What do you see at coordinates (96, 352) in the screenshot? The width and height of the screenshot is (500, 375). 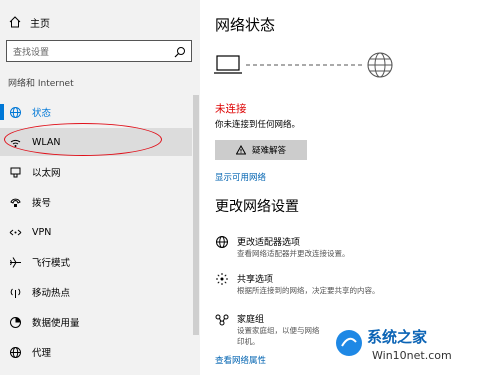 I see `sidebar-item-proxy: 代理` at bounding box center [96, 352].